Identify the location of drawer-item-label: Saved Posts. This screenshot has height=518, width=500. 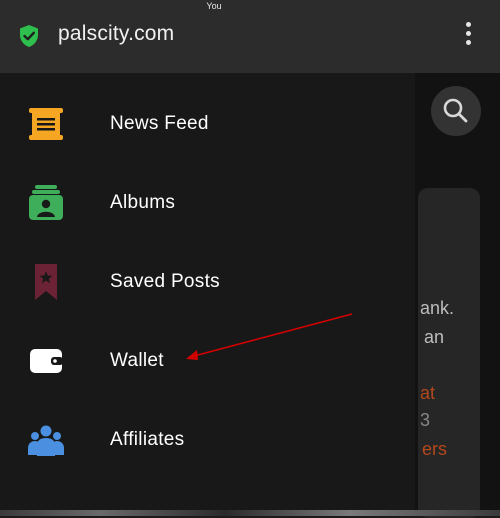
(165, 281).